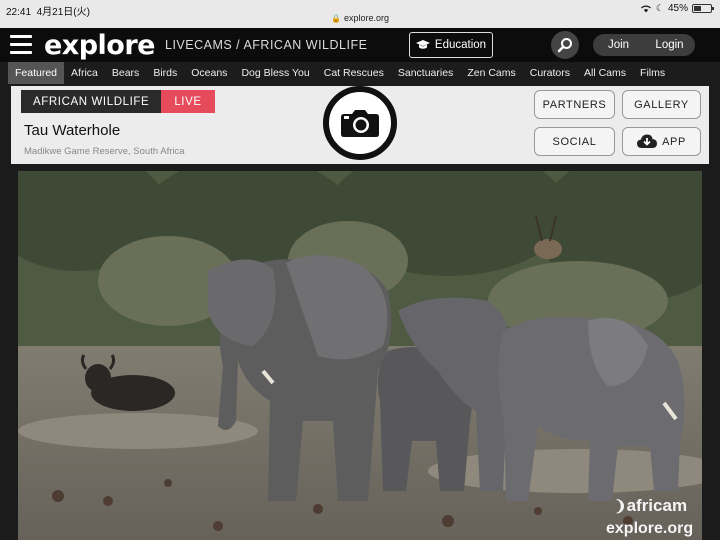 This screenshot has width=720, height=540. I want to click on camera-icon, so click(360, 123).